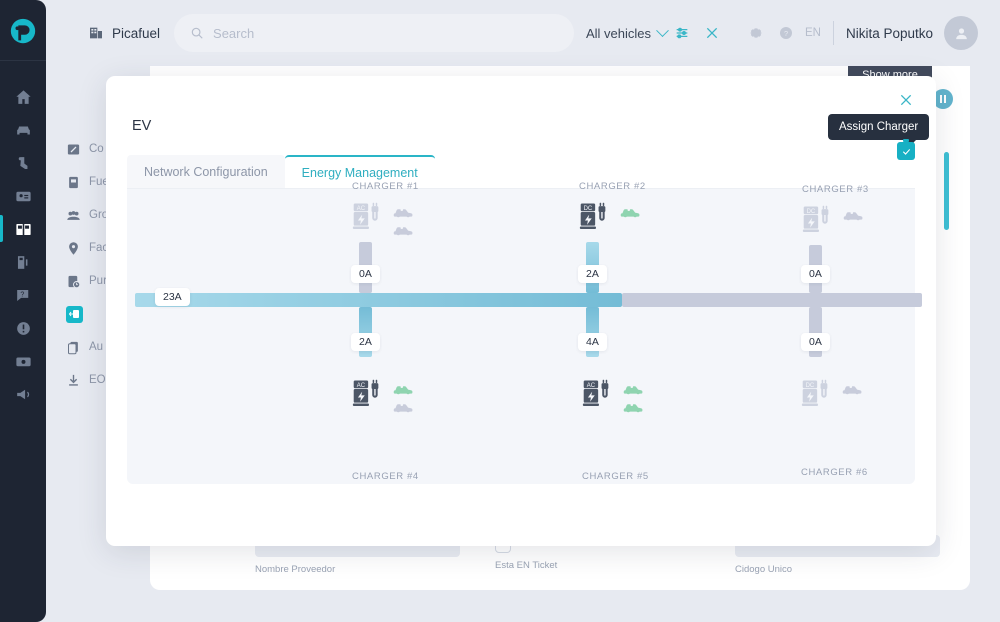 The image size is (1000, 622). I want to click on sidebar-item-alerts, so click(23, 328).